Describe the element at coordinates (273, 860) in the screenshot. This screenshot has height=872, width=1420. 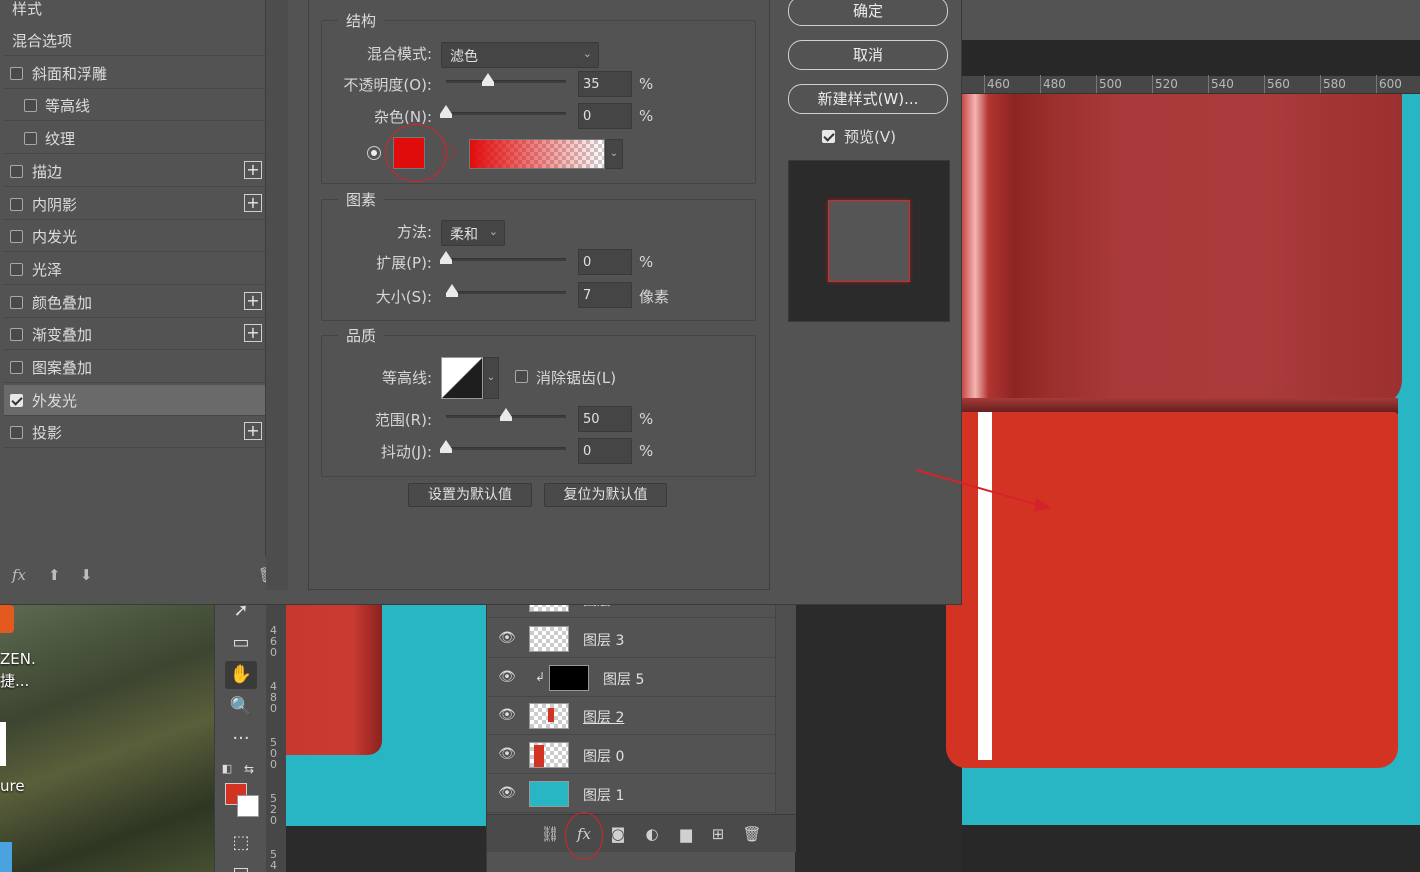
I see `ruler-label: 54` at that location.